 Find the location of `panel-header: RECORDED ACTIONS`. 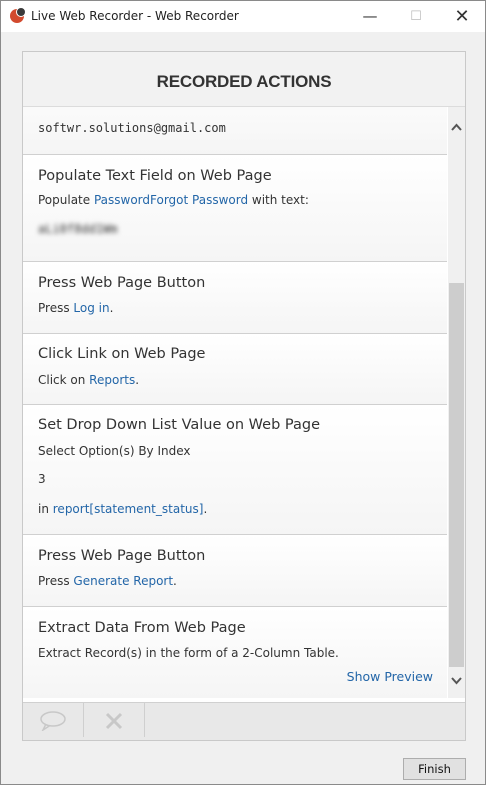

panel-header: RECORDED ACTIONS is located at coordinates (244, 79).